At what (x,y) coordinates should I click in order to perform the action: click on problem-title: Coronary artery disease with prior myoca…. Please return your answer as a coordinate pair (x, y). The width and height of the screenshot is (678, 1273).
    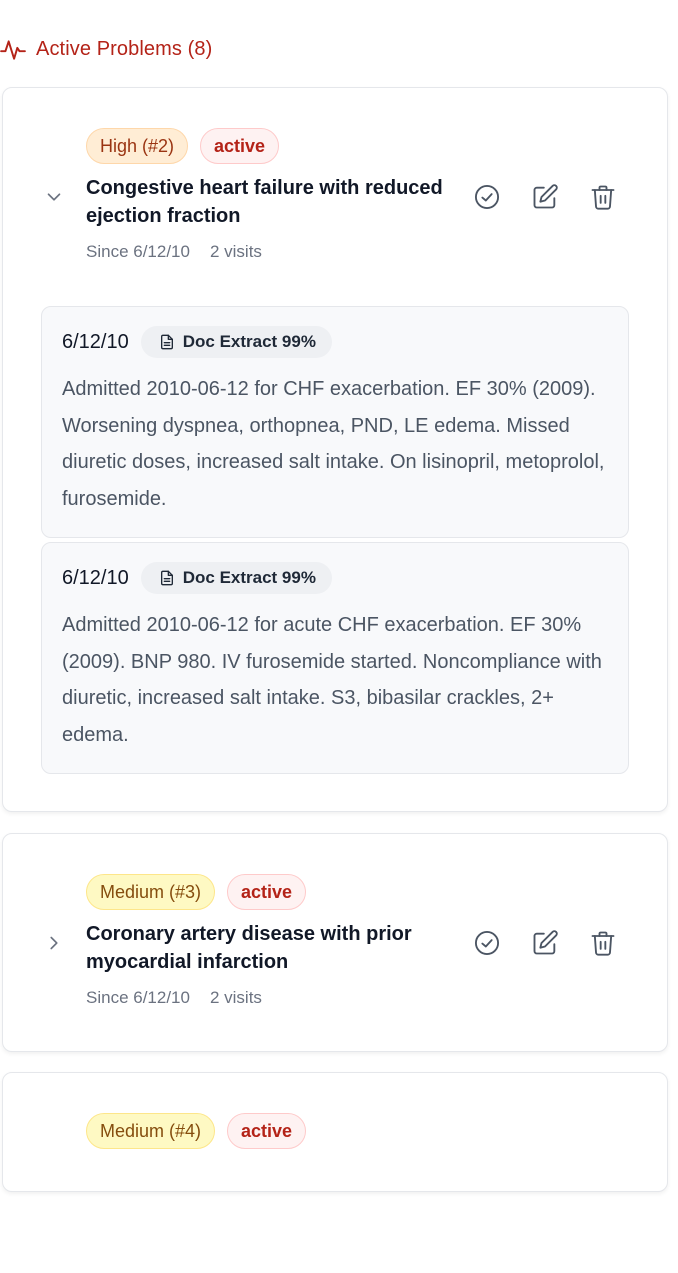
    Looking at the image, I should click on (249, 948).